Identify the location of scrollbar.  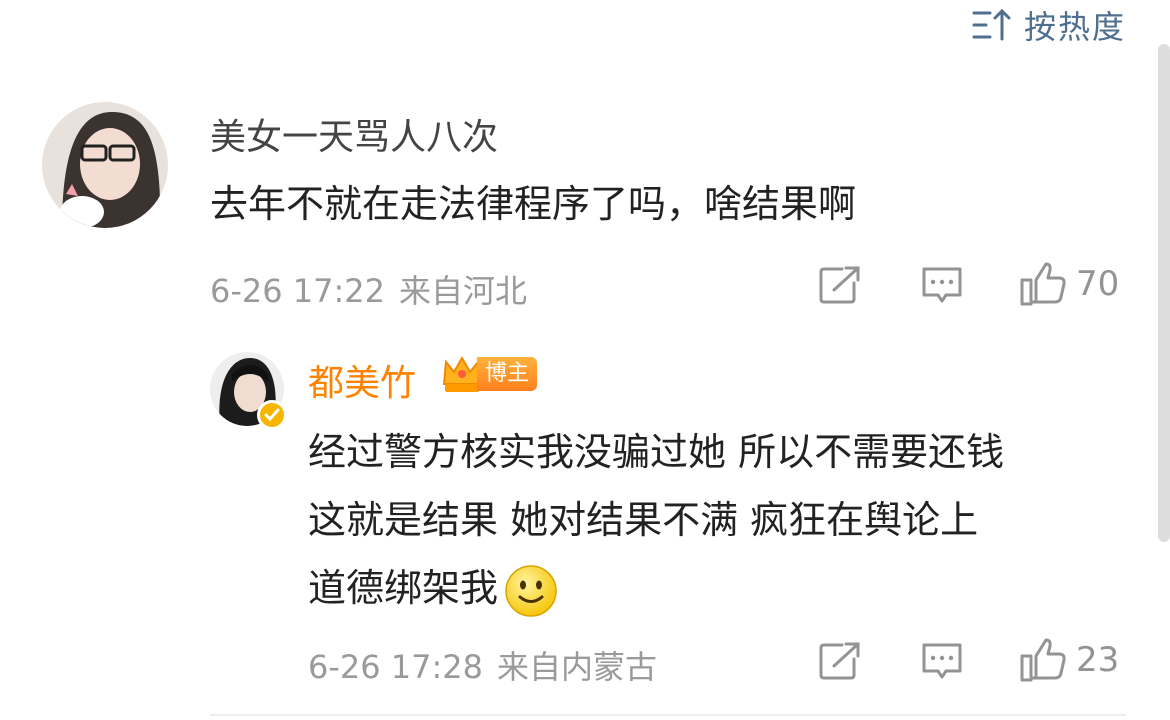
(1164, 293).